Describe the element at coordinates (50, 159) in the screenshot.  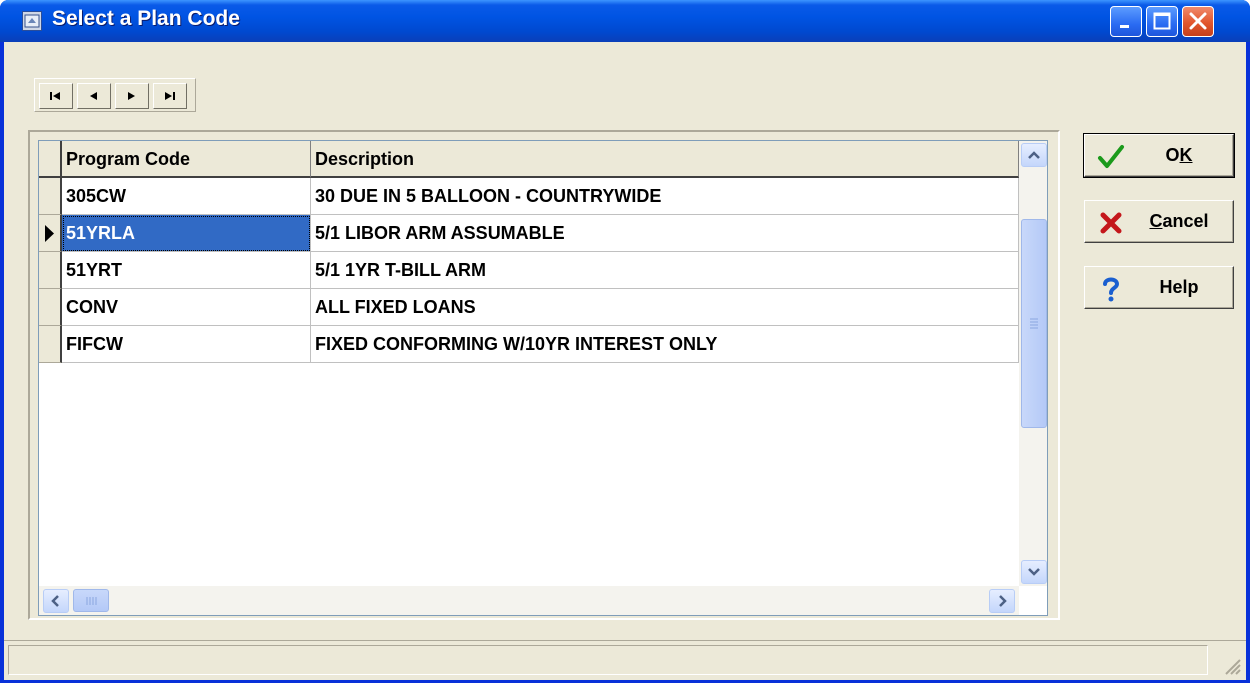
I see `header-indicator-cell` at that location.